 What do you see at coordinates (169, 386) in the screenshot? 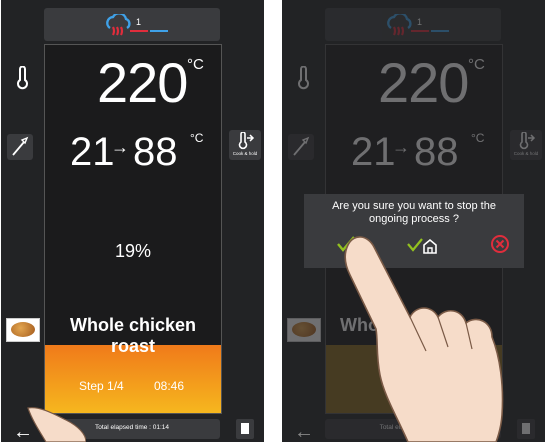
I see `remaining-time: 08:46` at bounding box center [169, 386].